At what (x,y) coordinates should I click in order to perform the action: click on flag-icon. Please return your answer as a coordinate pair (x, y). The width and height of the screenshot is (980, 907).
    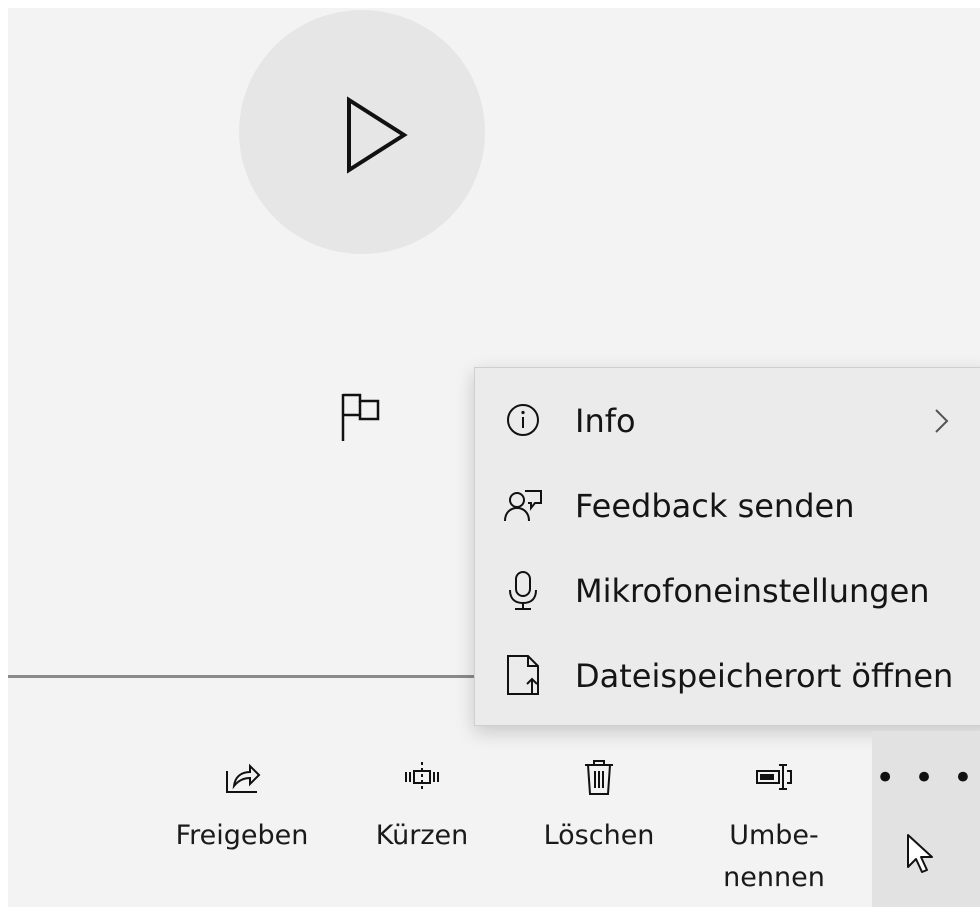
    Looking at the image, I should click on (366, 416).